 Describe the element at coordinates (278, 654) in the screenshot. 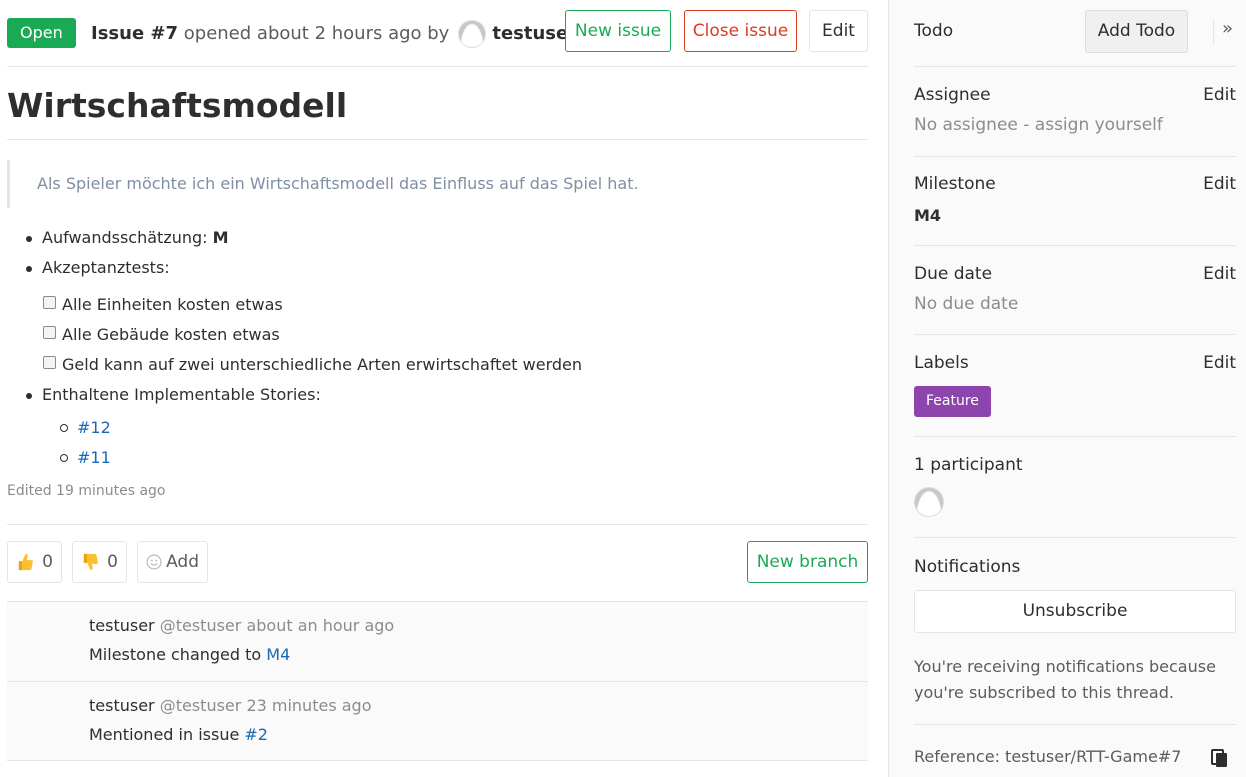

I see `milestone-link: M4` at that location.